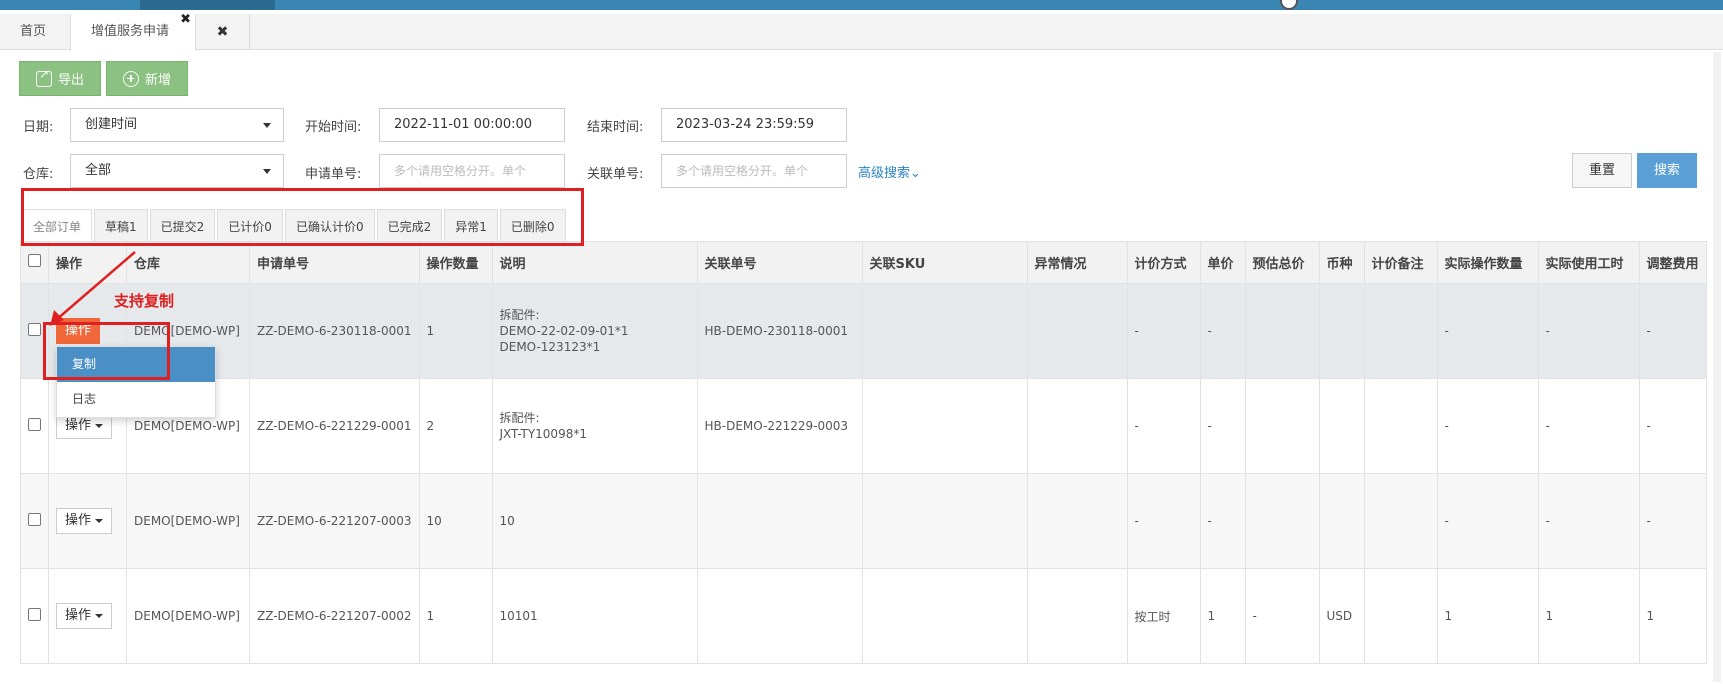  I want to click on menu-item-log: 日志, so click(136, 399).